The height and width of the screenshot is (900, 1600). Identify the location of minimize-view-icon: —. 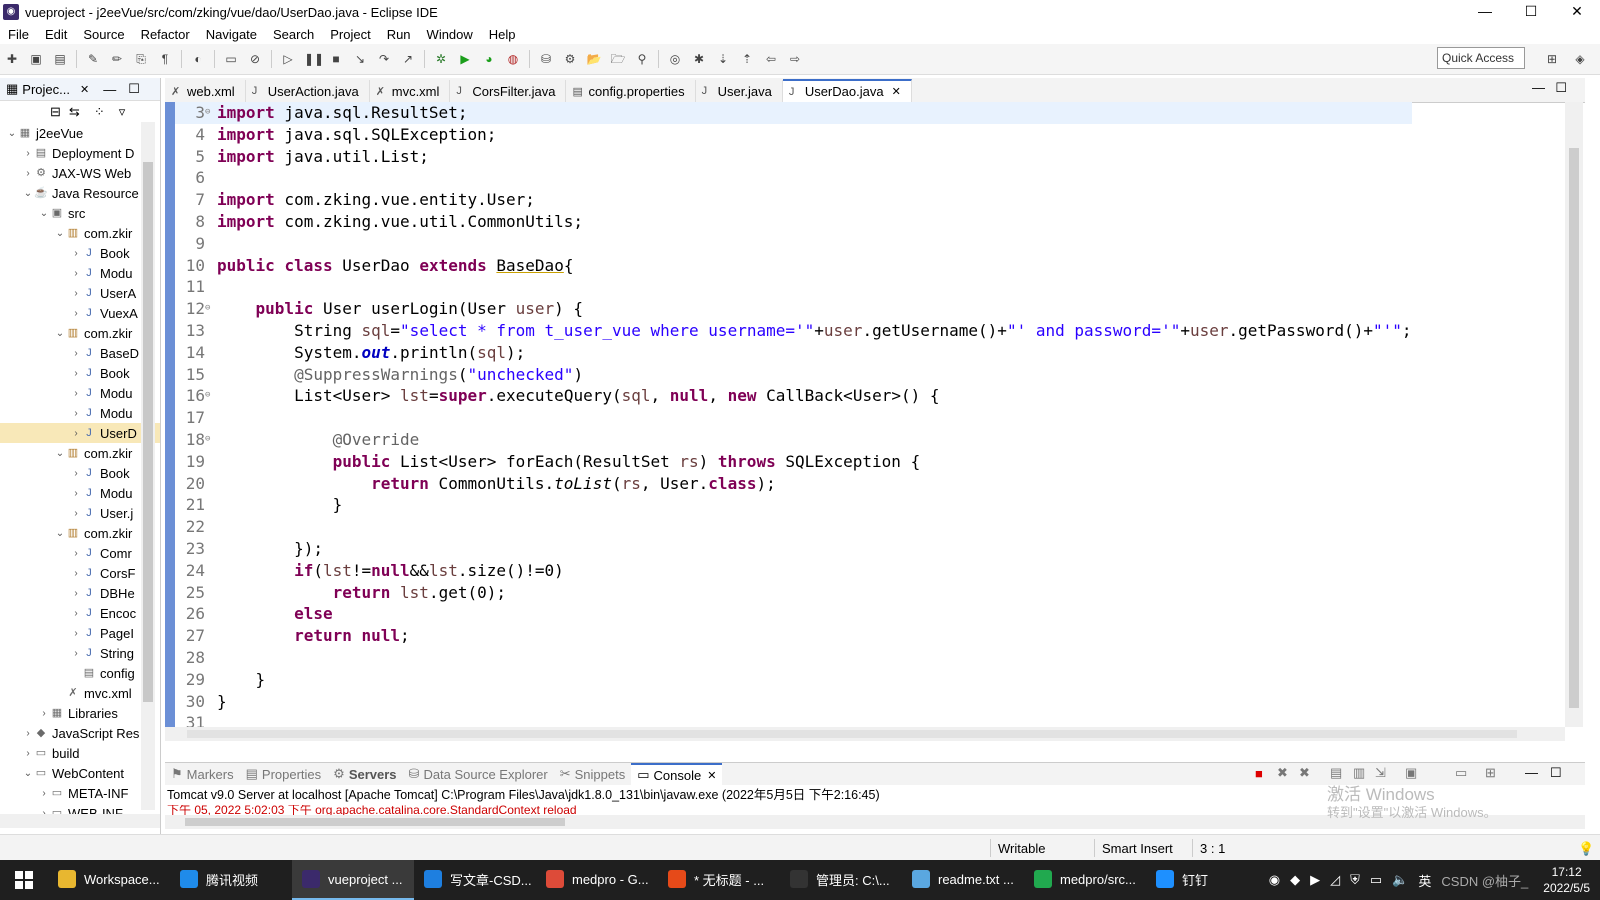
(109, 89).